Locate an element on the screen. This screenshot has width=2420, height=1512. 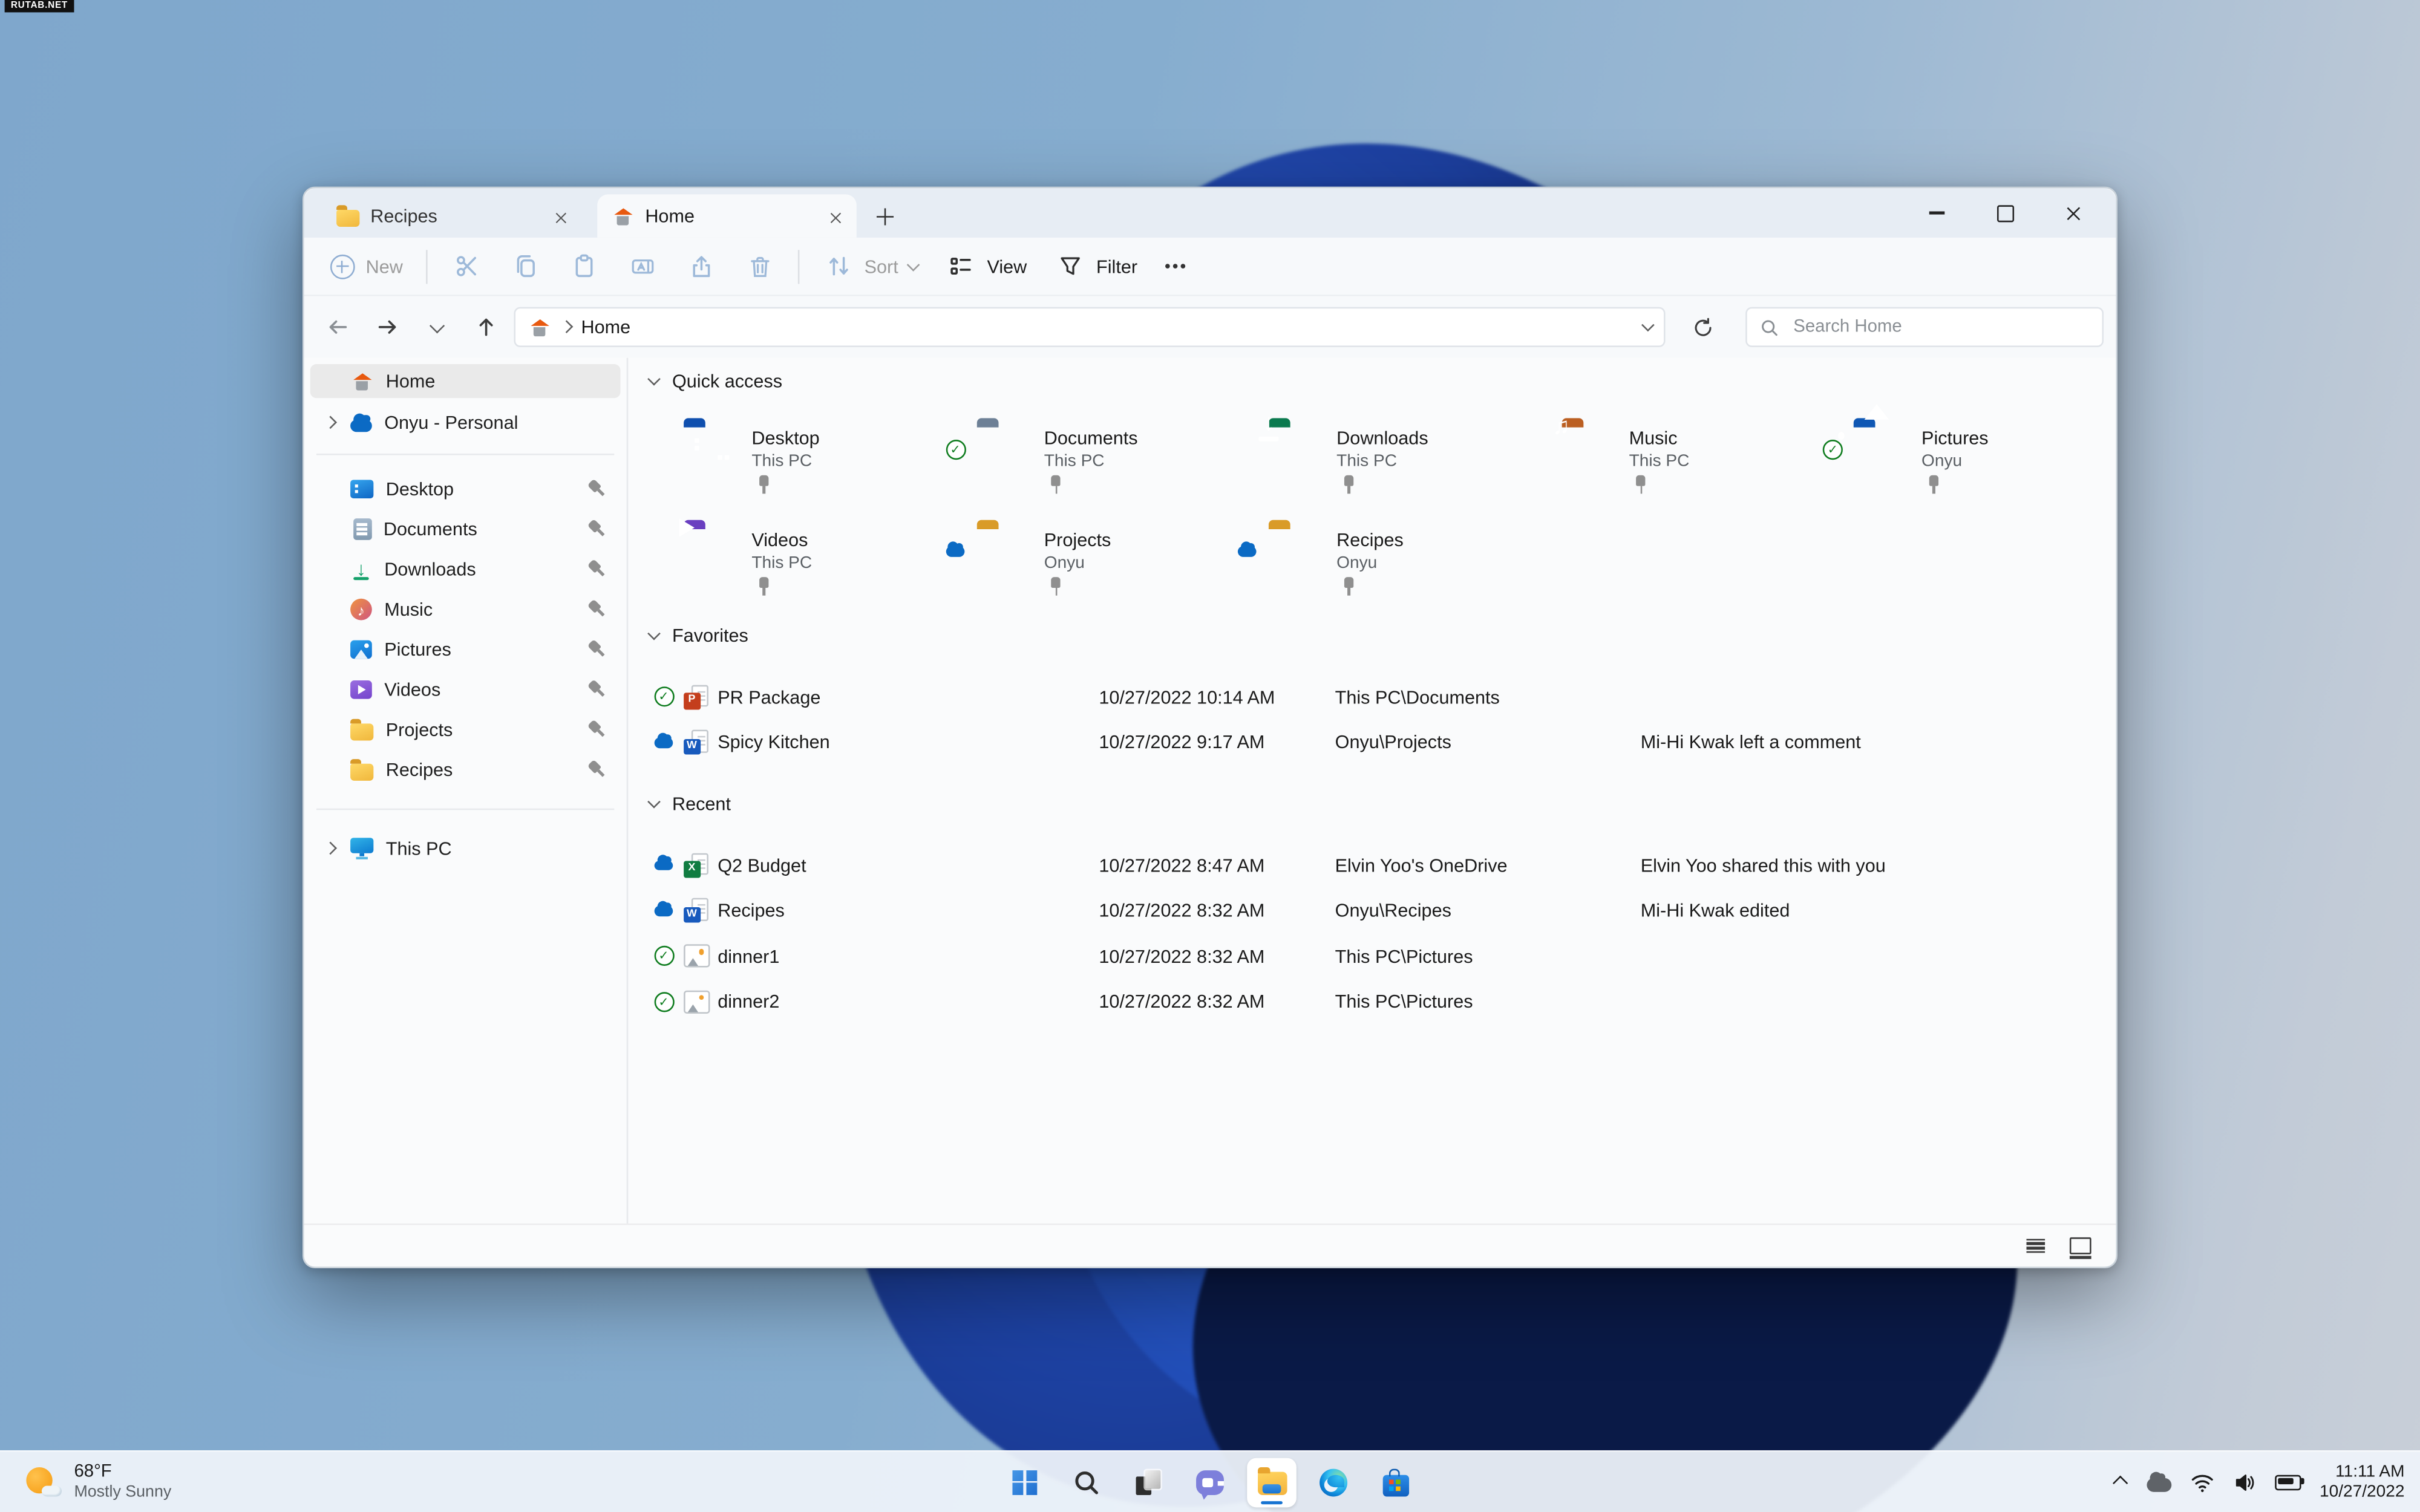
edge-icon is located at coordinates (1334, 1482).